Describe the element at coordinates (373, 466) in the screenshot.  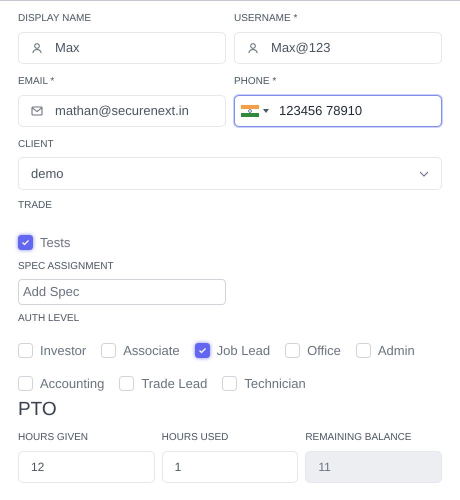
I see `input-field: 11` at that location.